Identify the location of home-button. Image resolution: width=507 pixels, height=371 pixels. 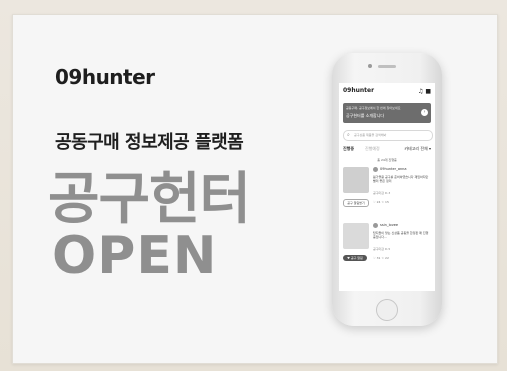
(387, 310).